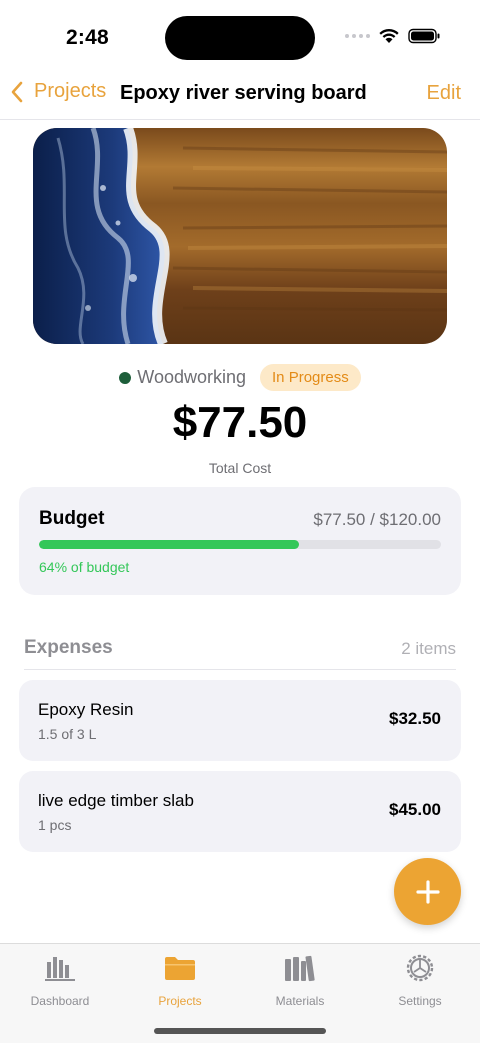 This screenshot has width=480, height=1043. I want to click on back-button: Projects, so click(58, 91).